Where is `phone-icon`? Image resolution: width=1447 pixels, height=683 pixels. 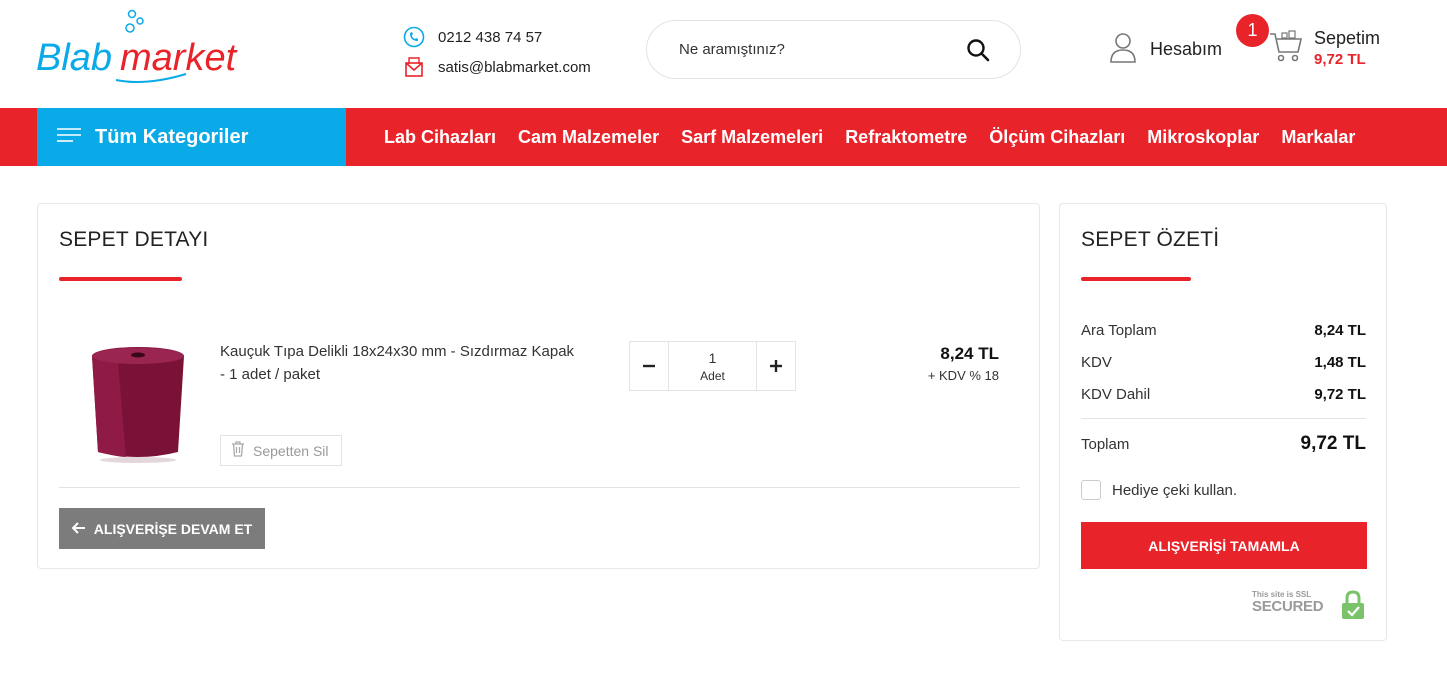 phone-icon is located at coordinates (414, 37).